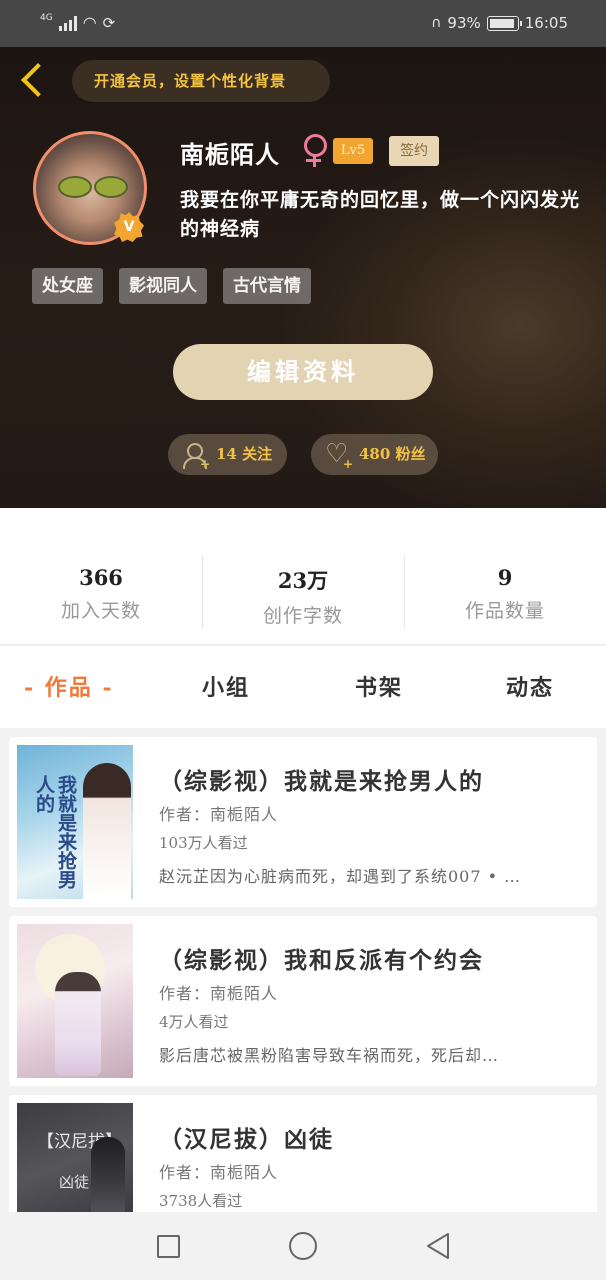  Describe the element at coordinates (244, 454) in the screenshot. I see `following-count: 14 关注` at that location.